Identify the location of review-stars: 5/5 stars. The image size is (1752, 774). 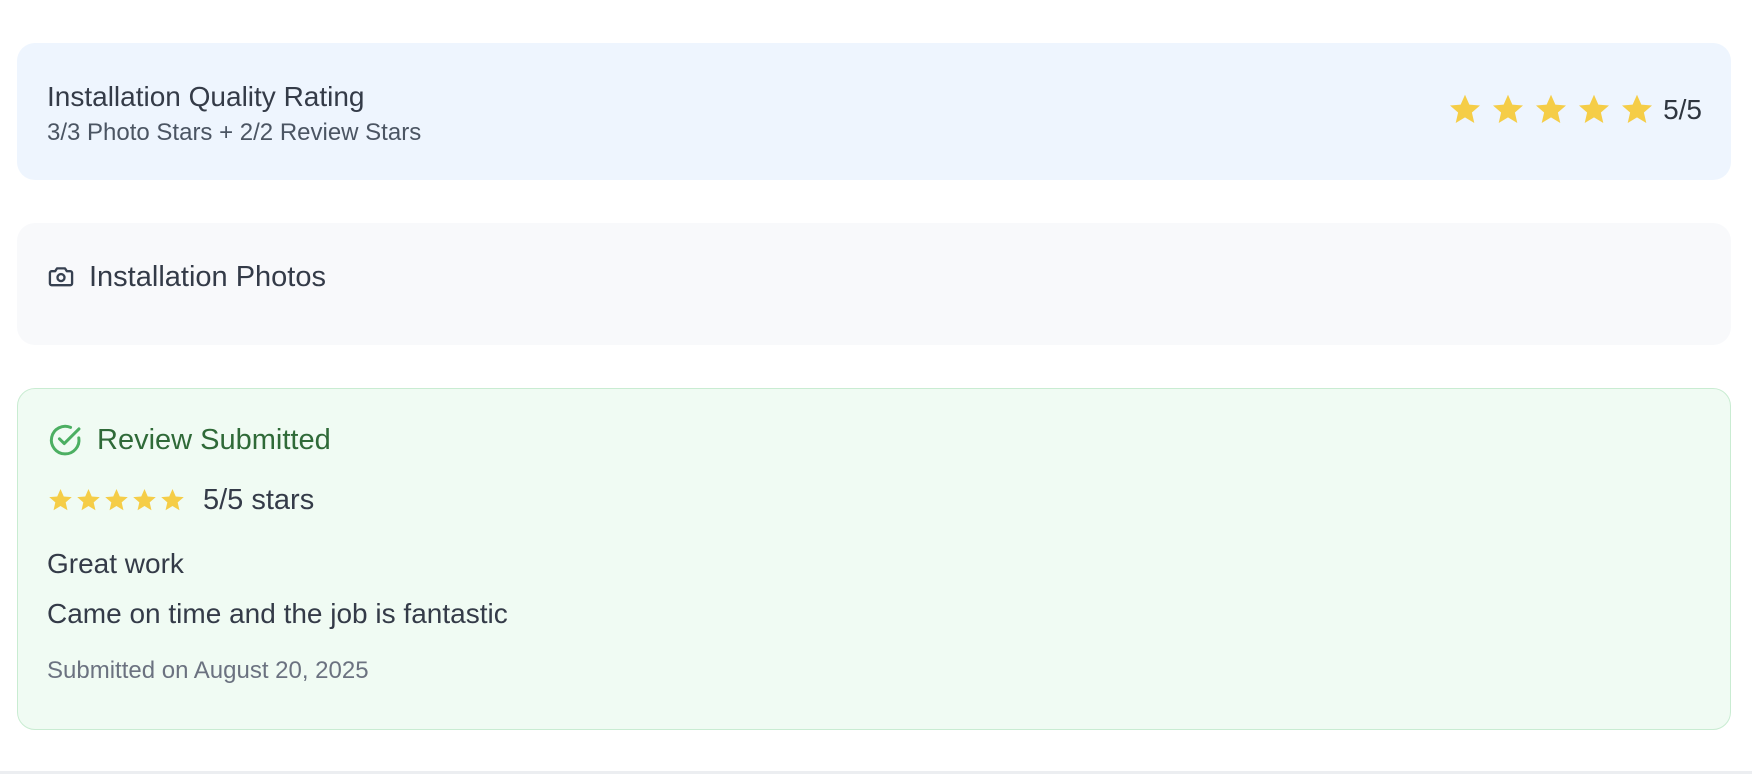
(874, 500).